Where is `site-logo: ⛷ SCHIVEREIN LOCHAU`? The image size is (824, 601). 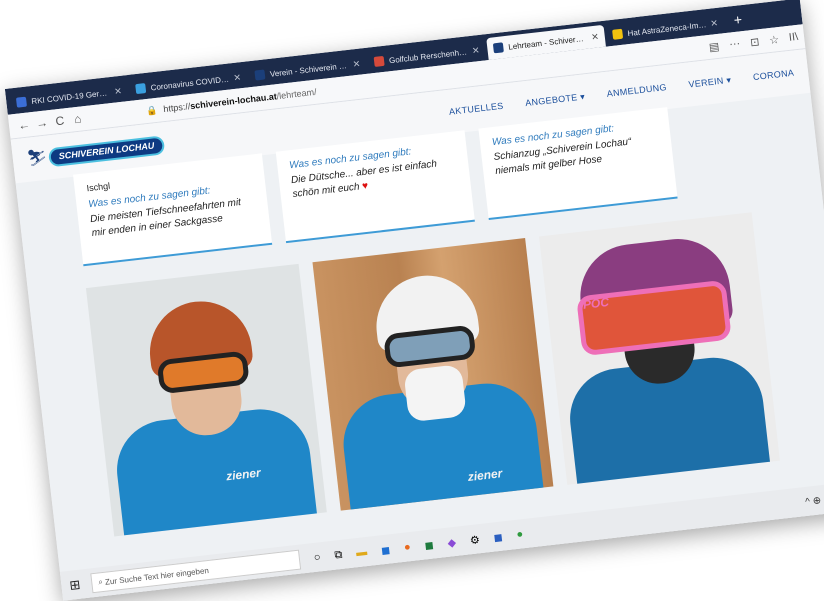 site-logo: ⛷ SCHIVEREIN LOCHAU is located at coordinates (96, 151).